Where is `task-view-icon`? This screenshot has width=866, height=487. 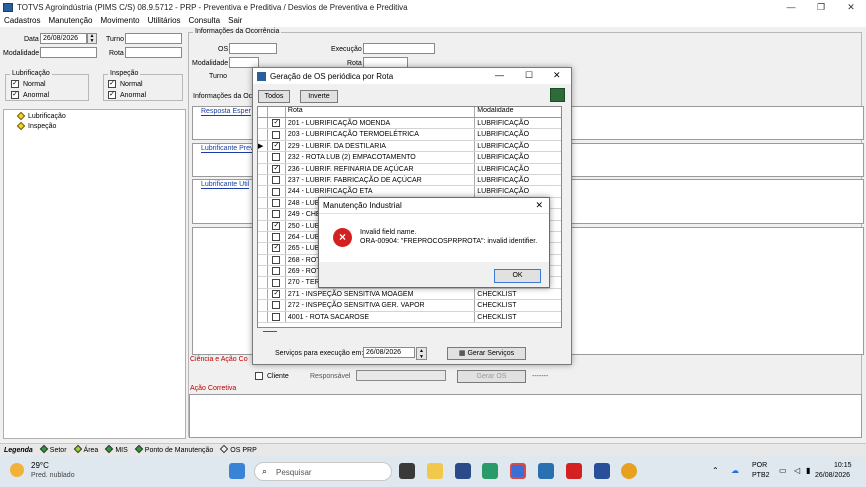
task-view-icon is located at coordinates (407, 471).